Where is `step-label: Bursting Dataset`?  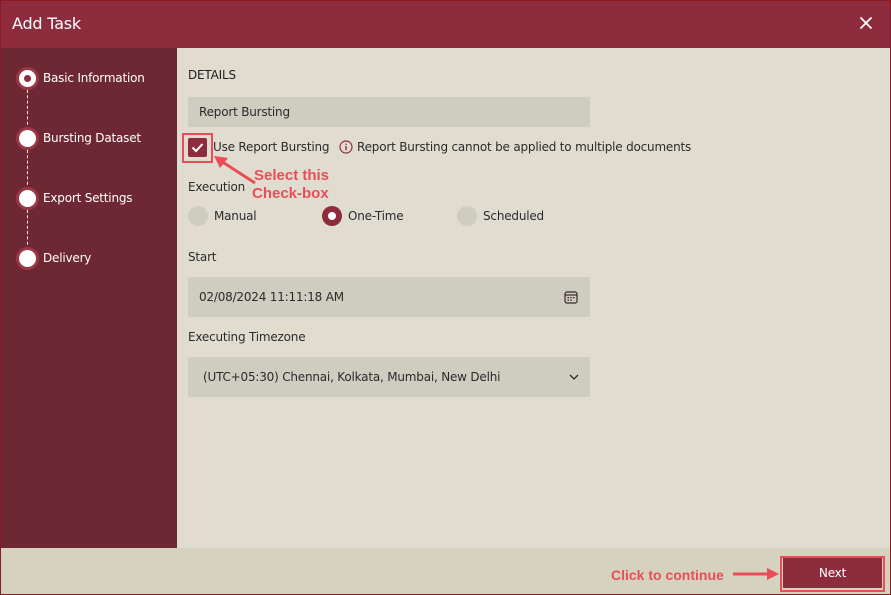 step-label: Bursting Dataset is located at coordinates (92, 138).